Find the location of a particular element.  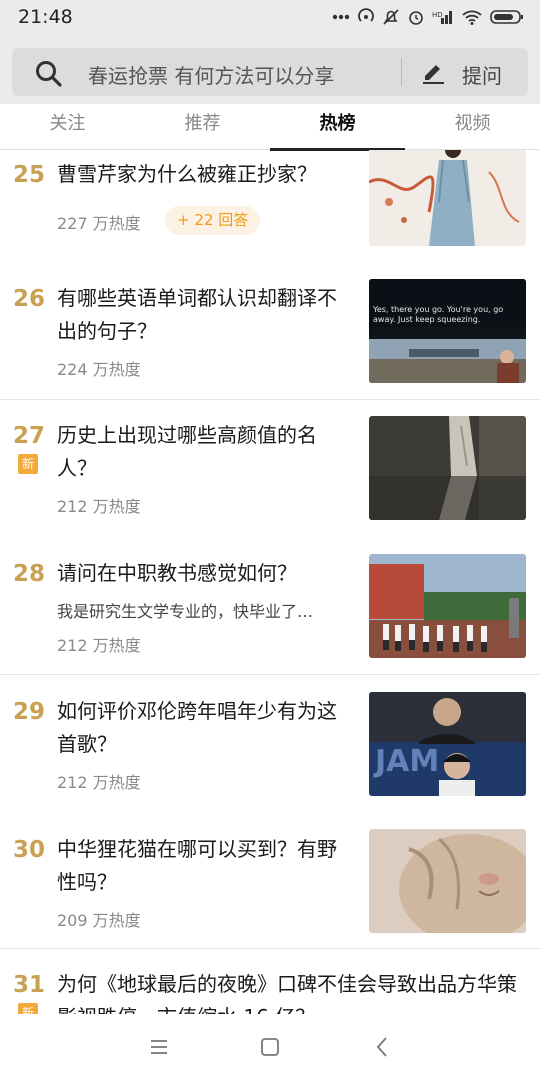

wifi-icon is located at coordinates (472, 17).